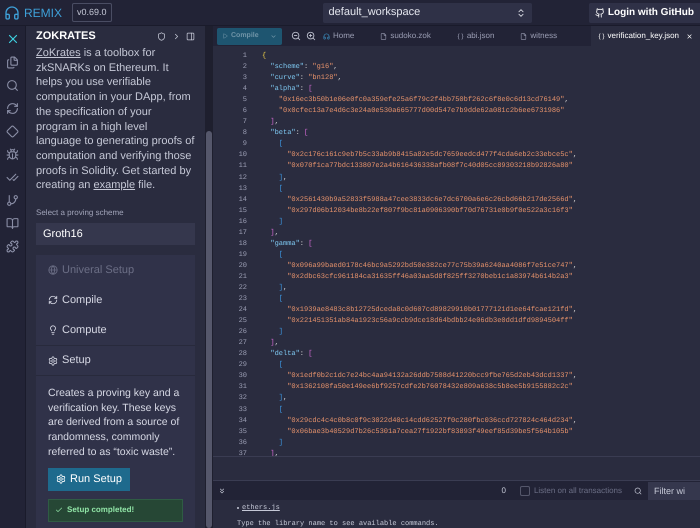 Image resolution: width=700 pixels, height=528 pixels. Describe the element at coordinates (43, 13) in the screenshot. I see `brand-name: REMIX` at that location.